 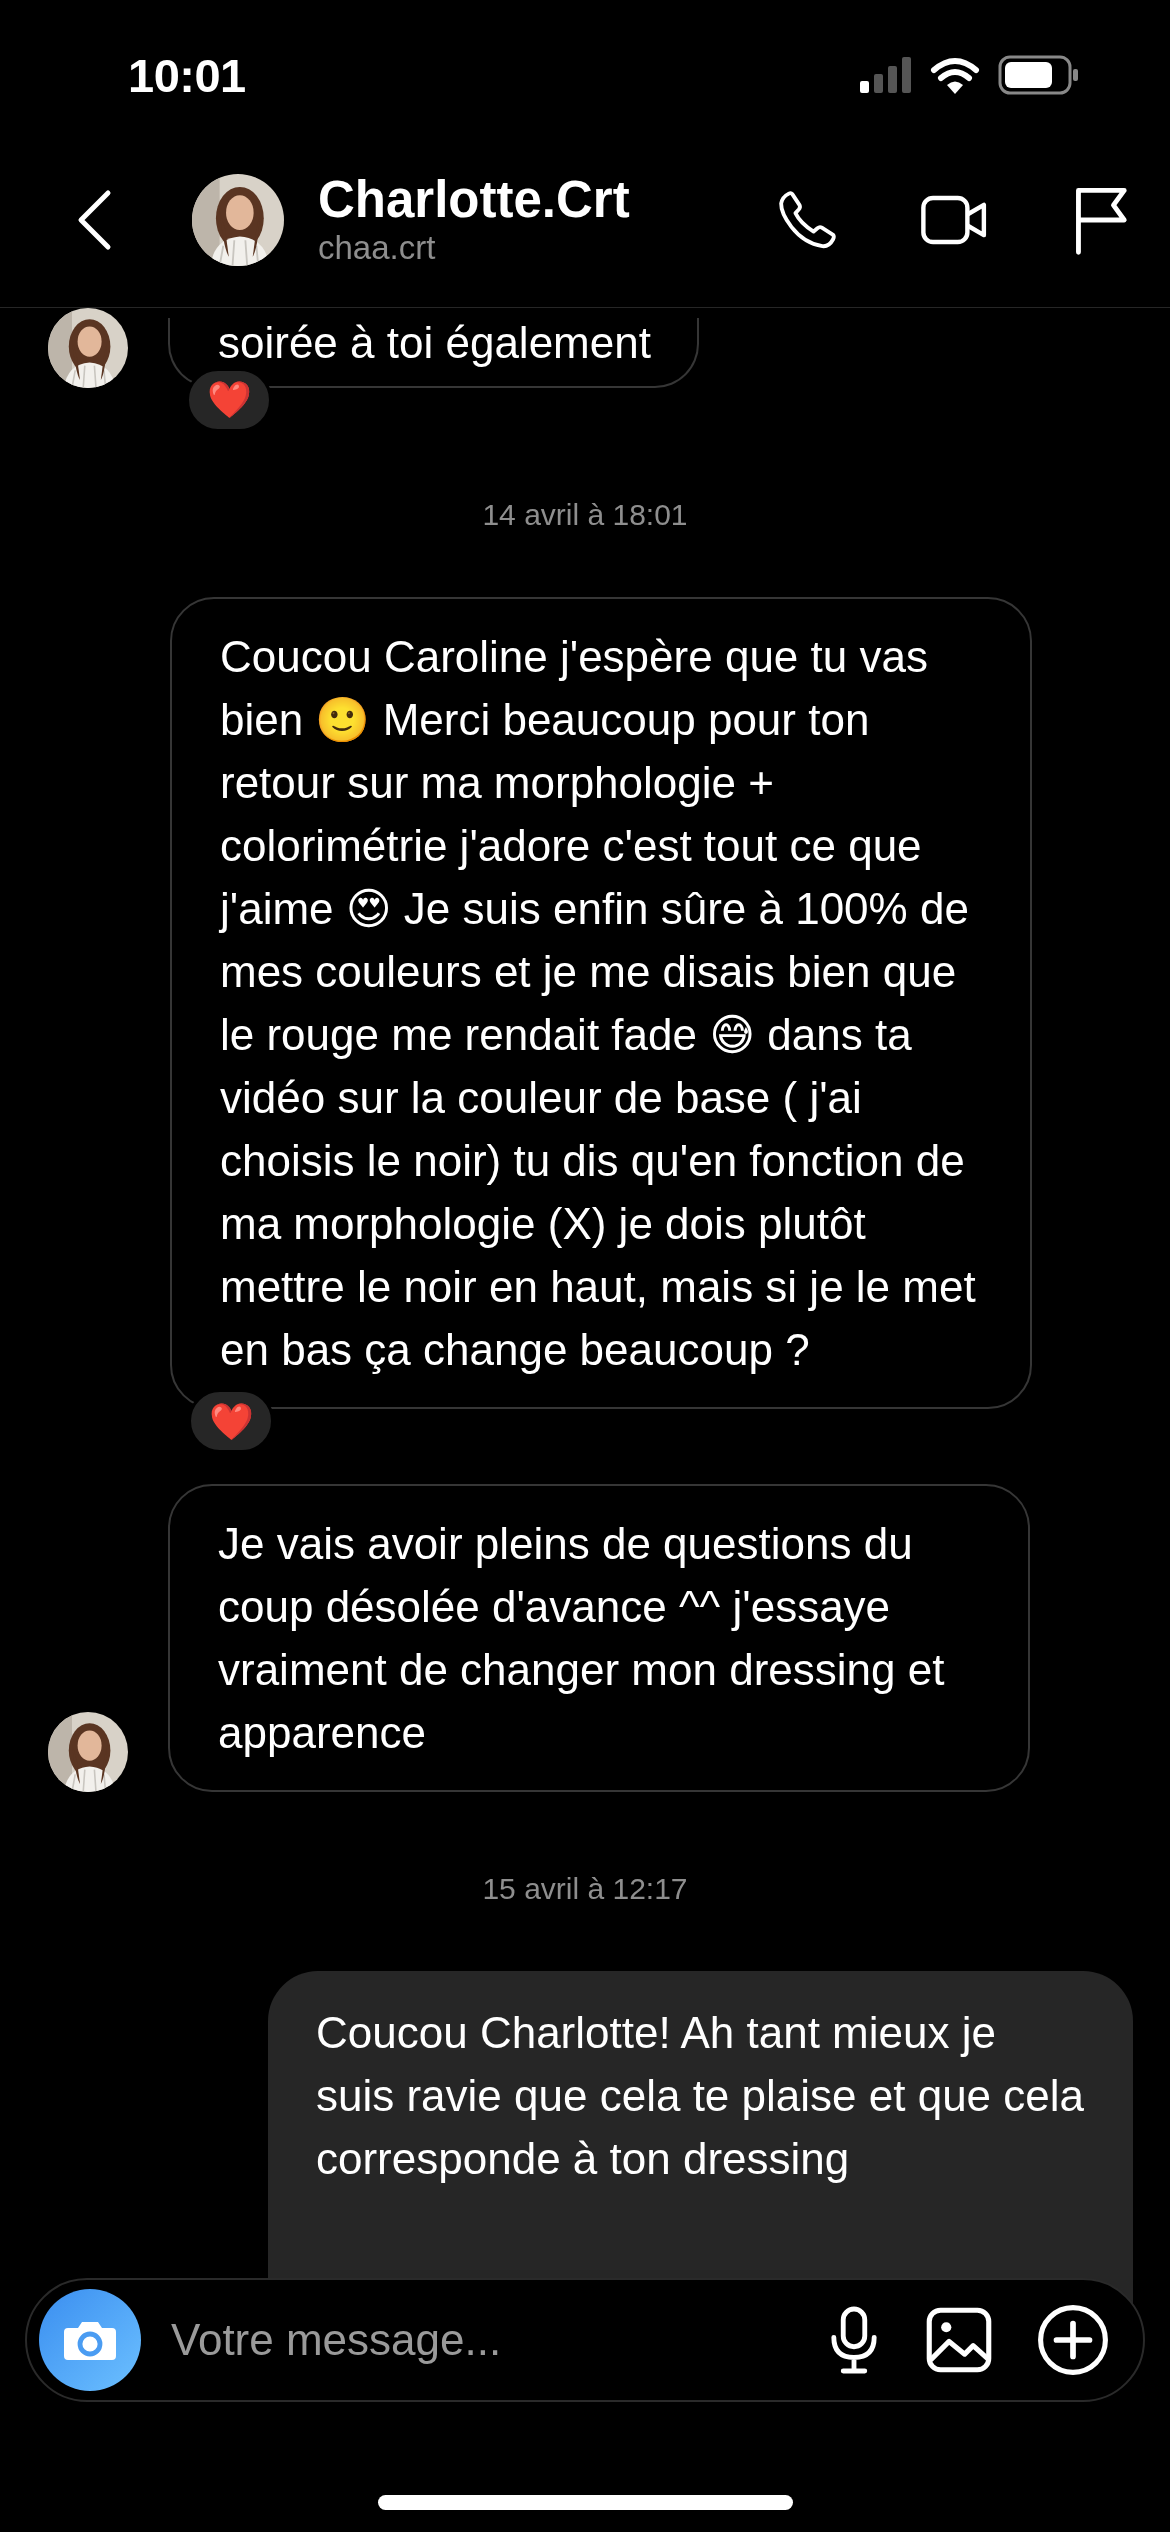 I want to click on image-icon, so click(x=959, y=2340).